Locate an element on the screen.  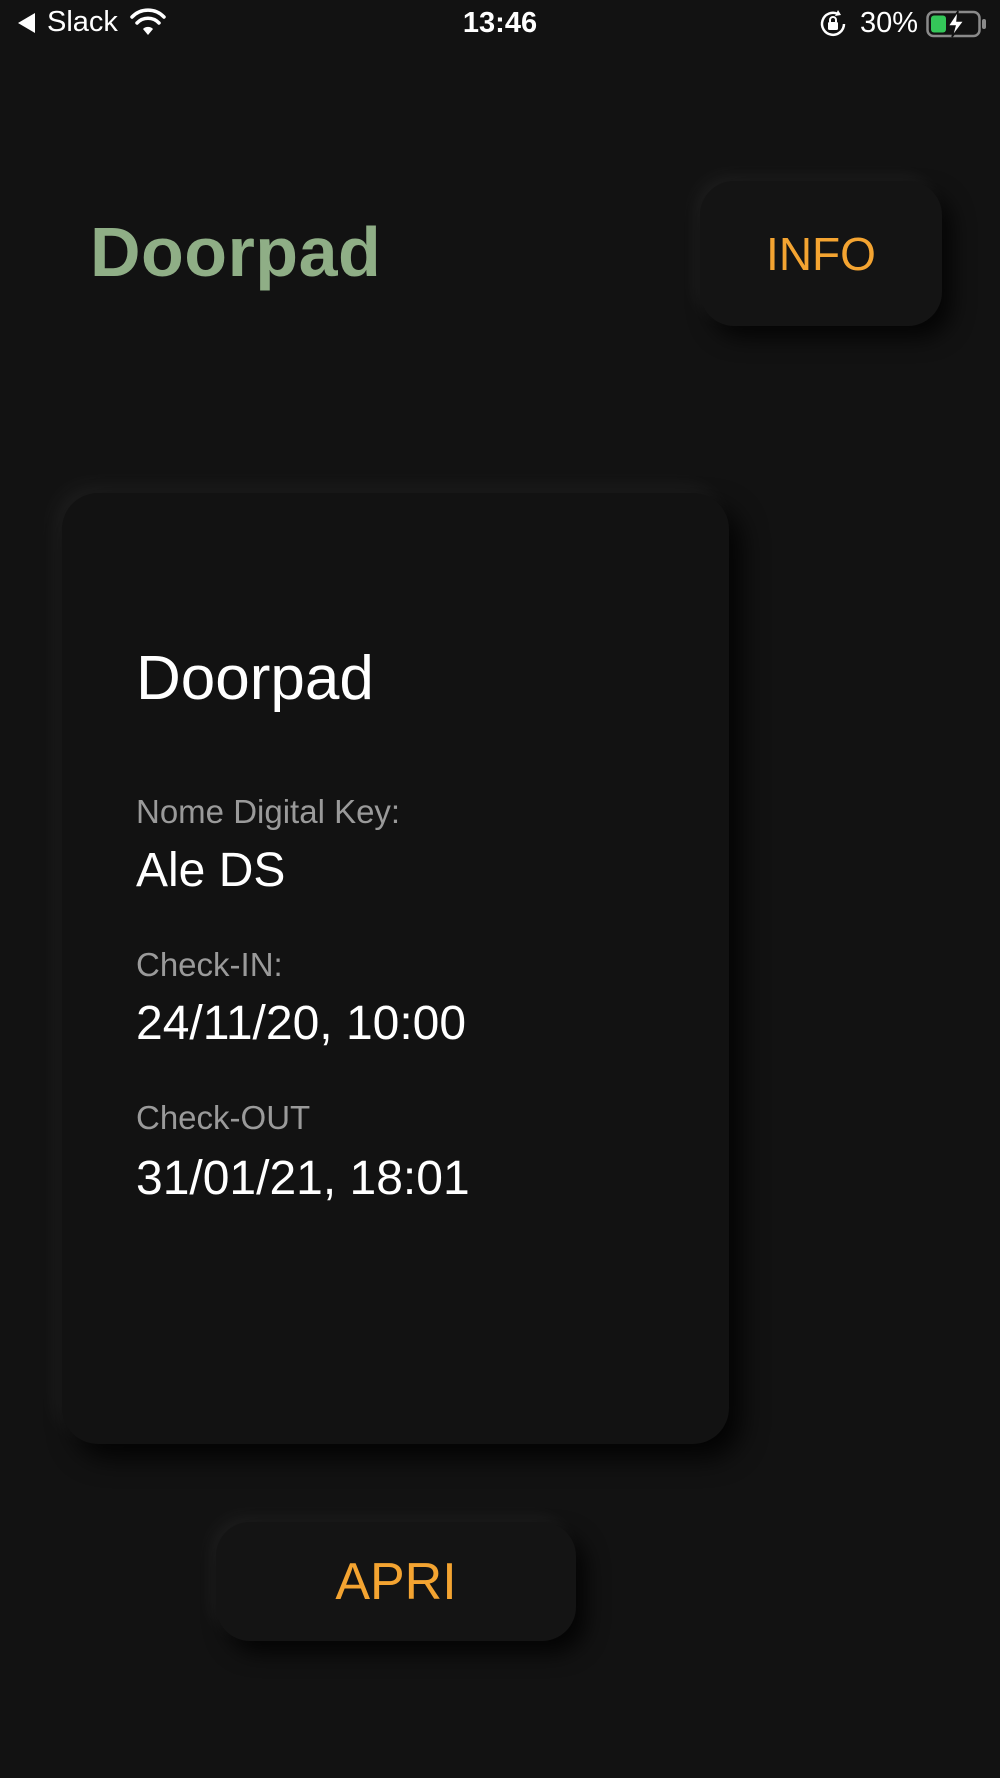
check-in-value: 24/11/20, 10:00 is located at coordinates (301, 1023).